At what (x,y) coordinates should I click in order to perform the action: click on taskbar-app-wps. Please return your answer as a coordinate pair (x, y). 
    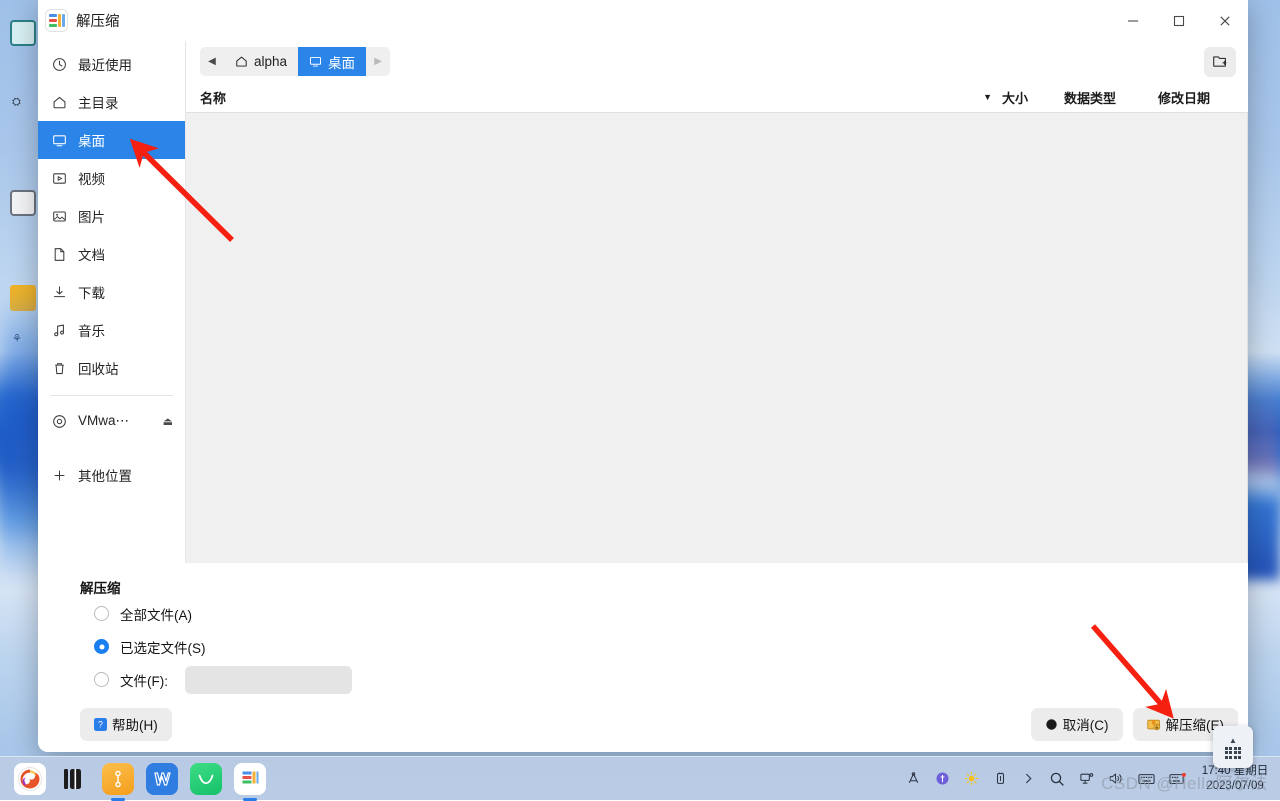
    Looking at the image, I should click on (162, 779).